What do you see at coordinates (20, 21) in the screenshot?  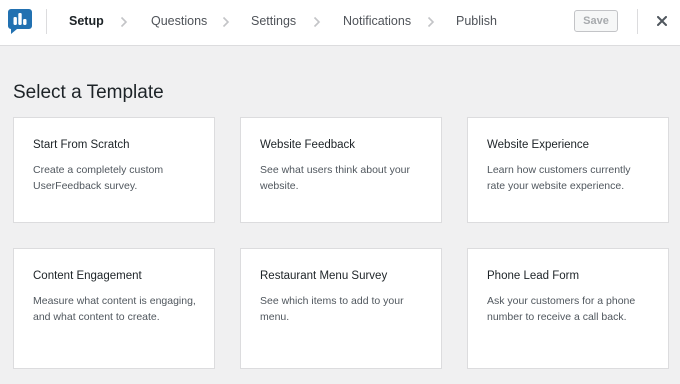 I see `userfeedback-logo-icon` at bounding box center [20, 21].